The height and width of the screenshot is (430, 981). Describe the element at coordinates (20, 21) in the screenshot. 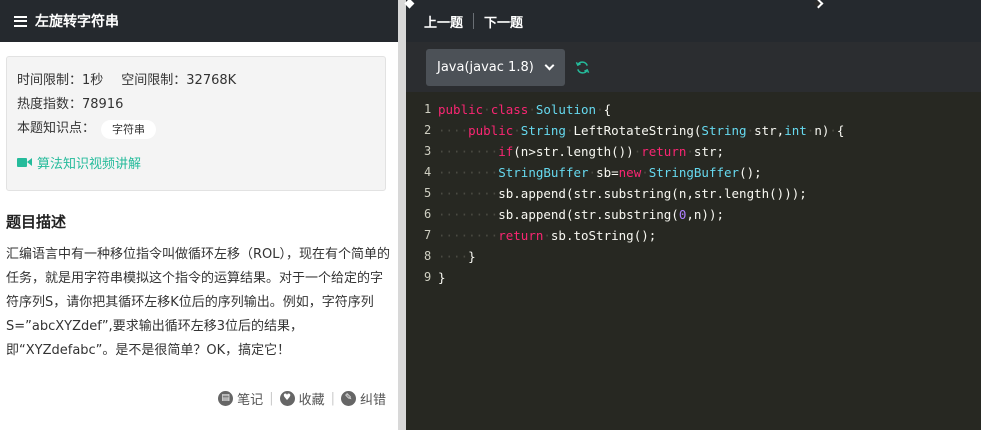

I see `menu-icon` at that location.